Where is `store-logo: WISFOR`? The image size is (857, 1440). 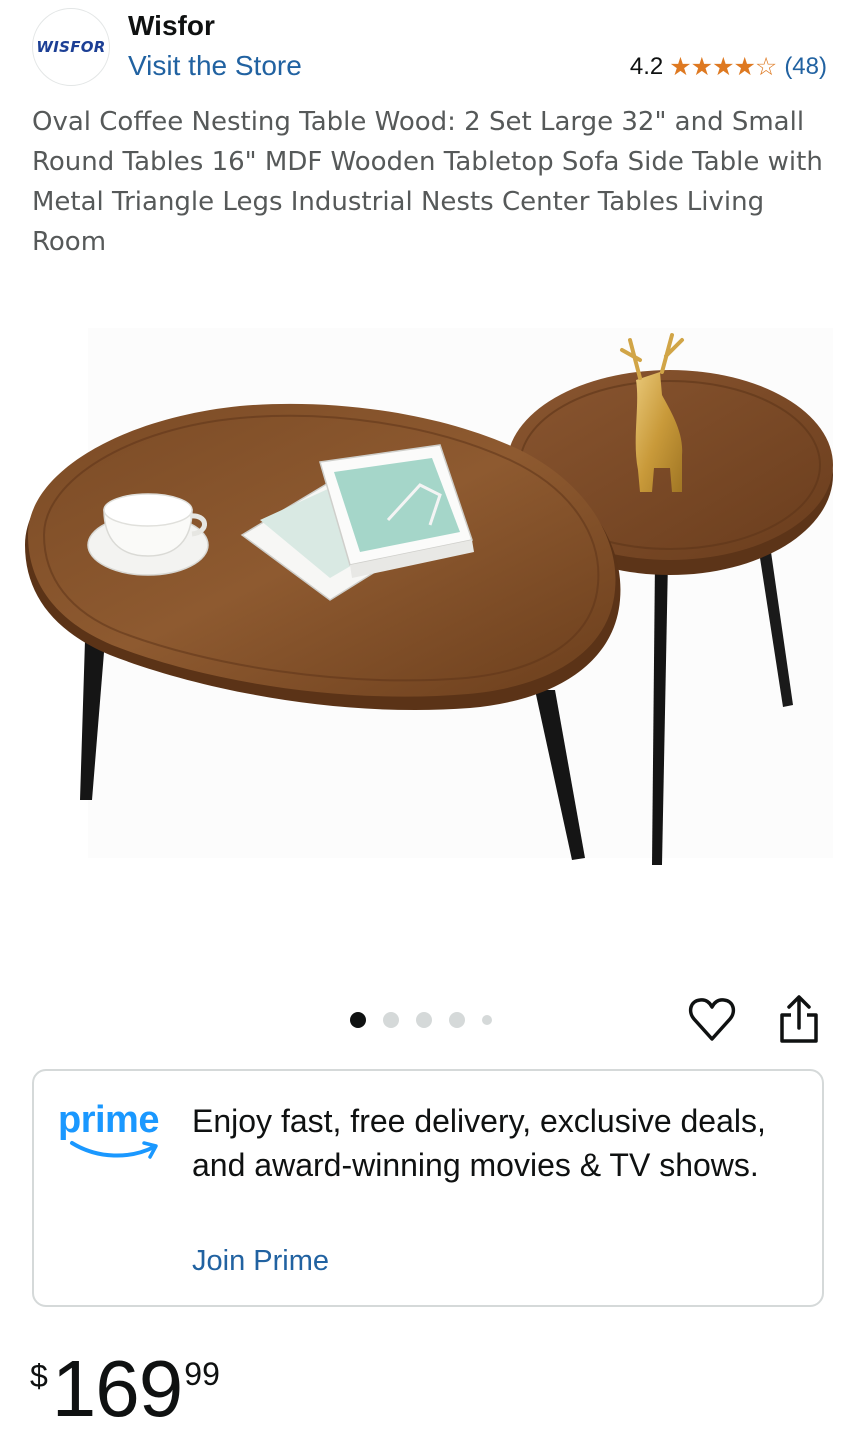
store-logo: WISFOR is located at coordinates (71, 47).